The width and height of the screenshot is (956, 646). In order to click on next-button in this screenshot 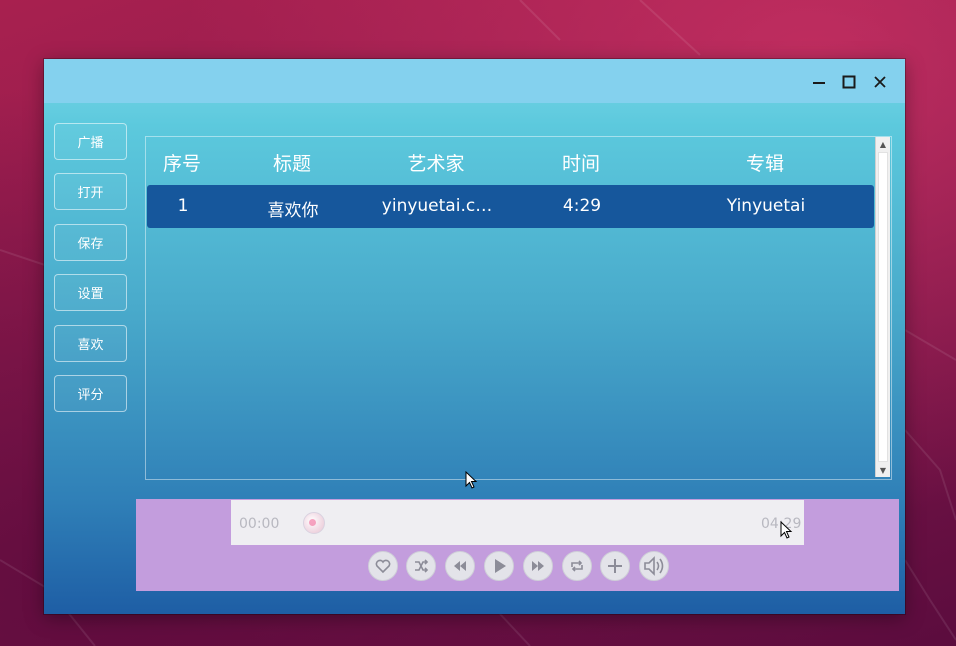, I will do `click(538, 566)`.